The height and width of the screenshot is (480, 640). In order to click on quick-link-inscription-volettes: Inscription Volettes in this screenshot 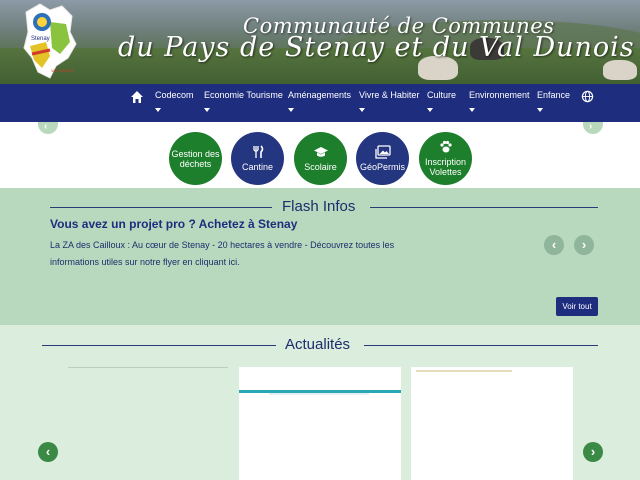, I will do `click(445, 158)`.